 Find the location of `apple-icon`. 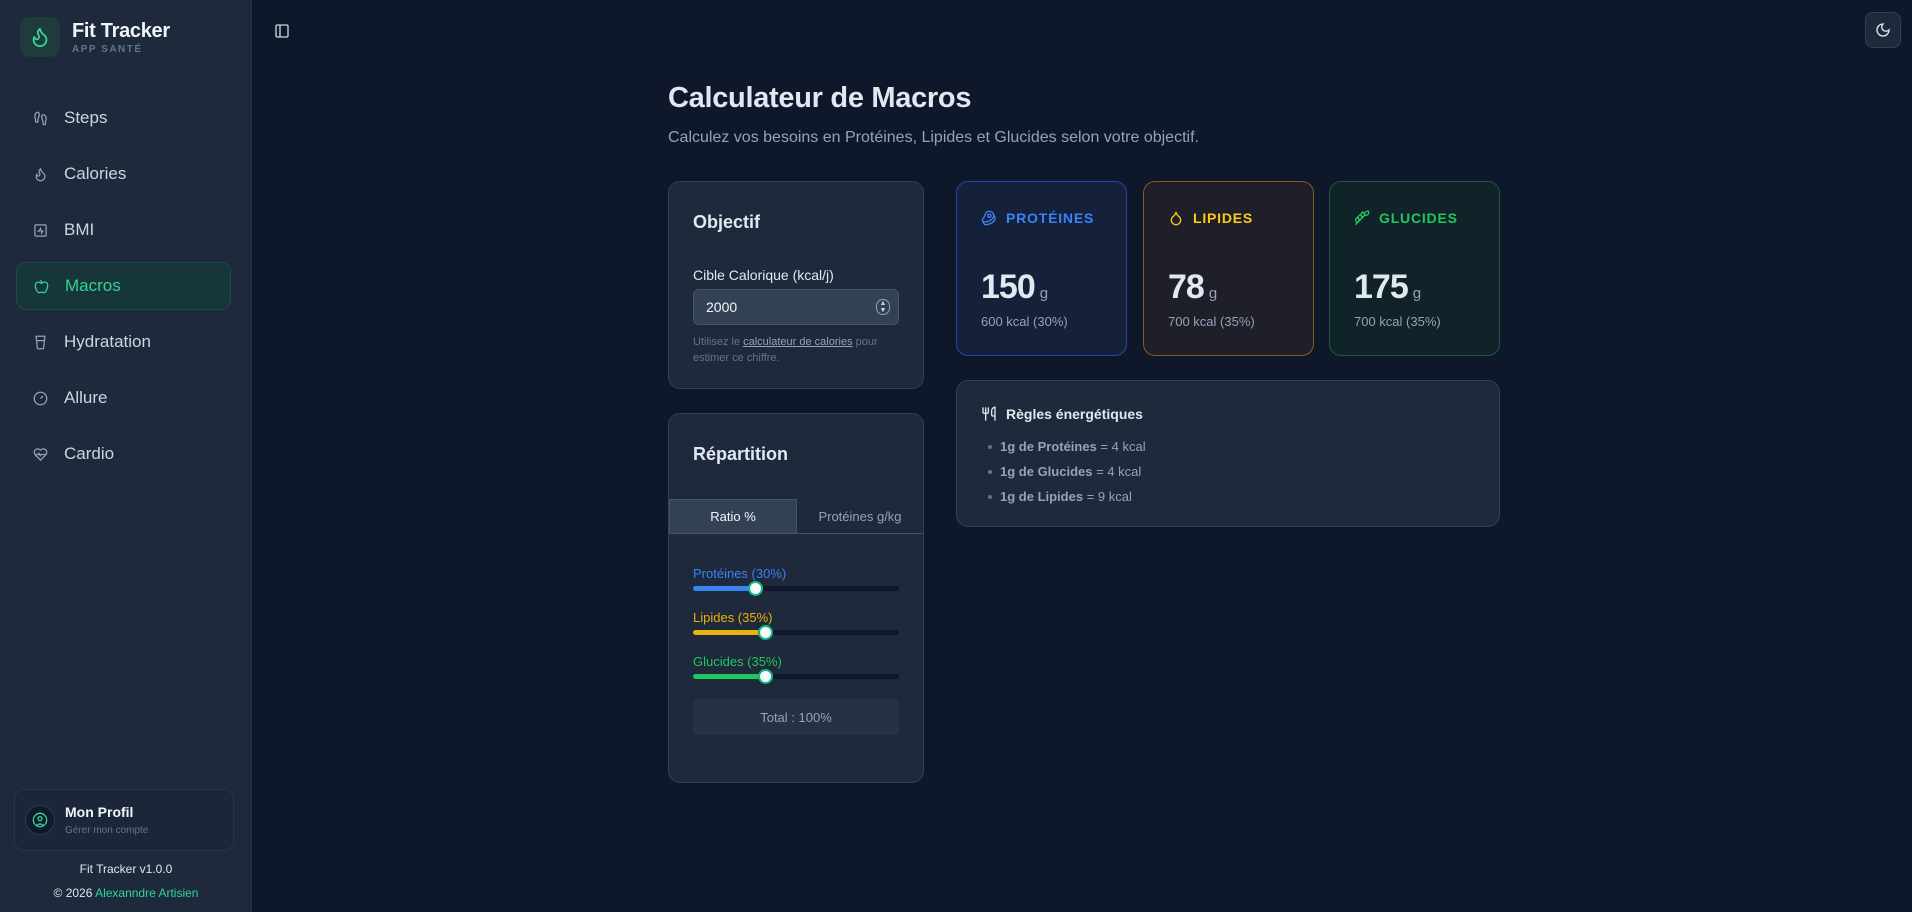

apple-icon is located at coordinates (41, 286).